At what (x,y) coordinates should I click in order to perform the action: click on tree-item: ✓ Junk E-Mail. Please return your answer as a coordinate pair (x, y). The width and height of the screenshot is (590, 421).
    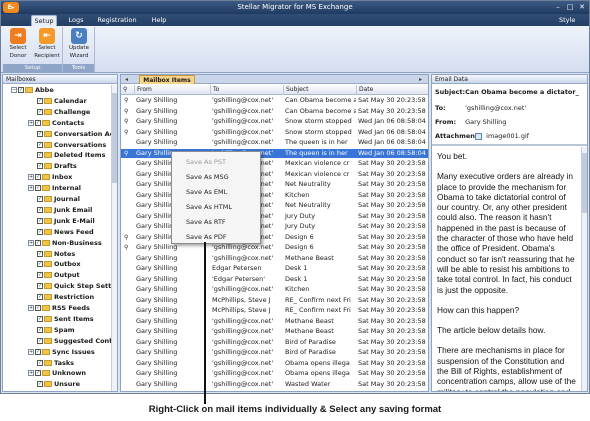
    Looking at the image, I should click on (61, 221).